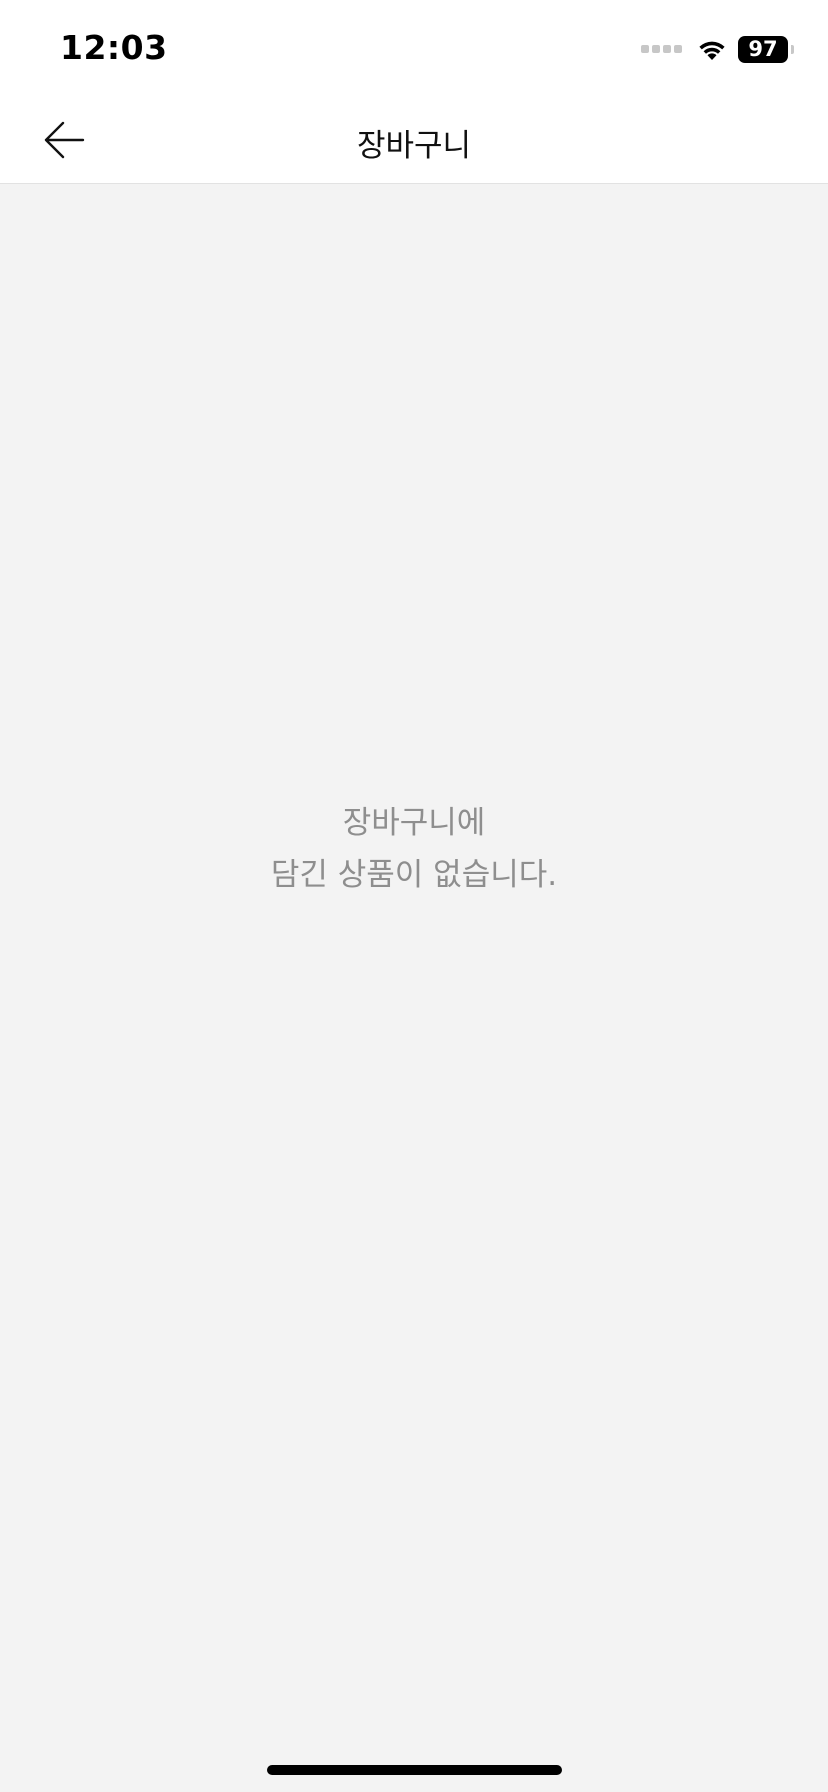  I want to click on status-time: 12:03, so click(114, 47).